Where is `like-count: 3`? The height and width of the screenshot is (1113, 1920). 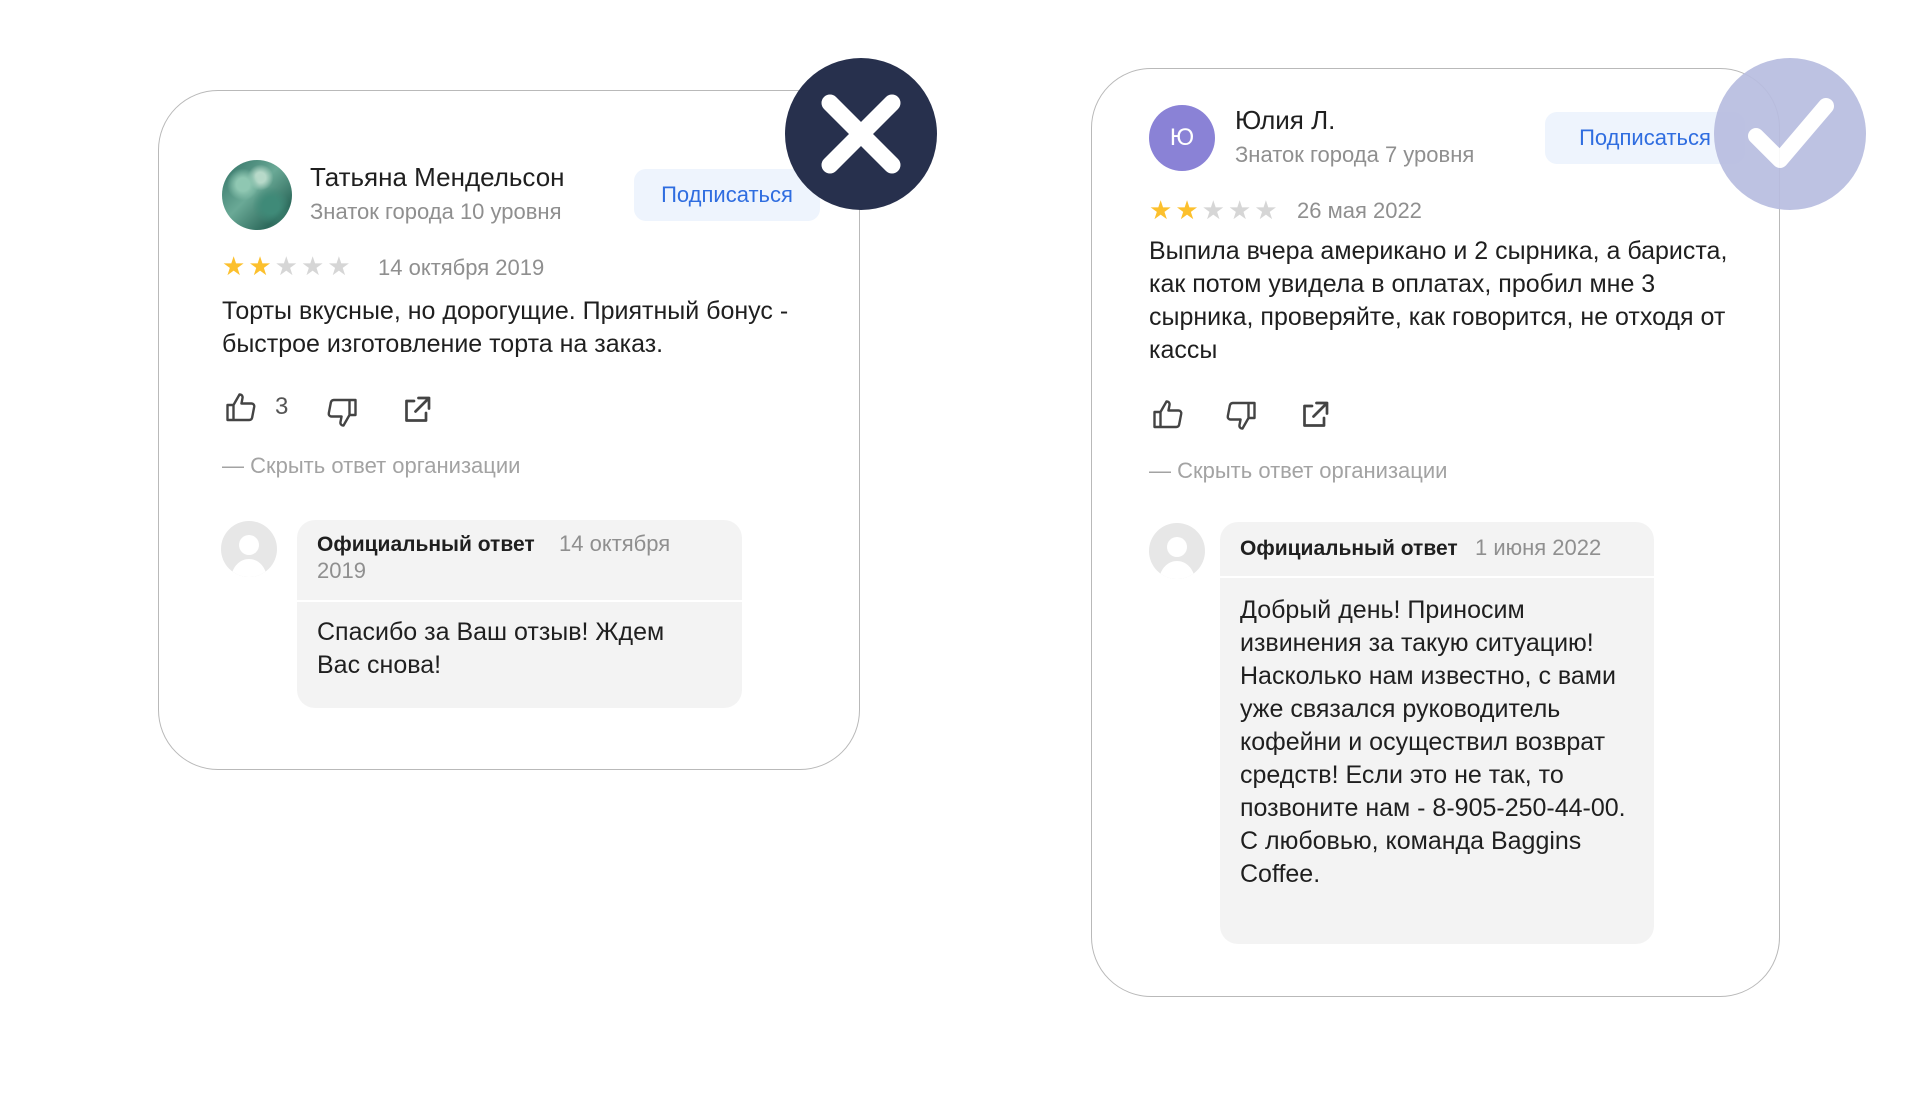 like-count: 3 is located at coordinates (282, 406).